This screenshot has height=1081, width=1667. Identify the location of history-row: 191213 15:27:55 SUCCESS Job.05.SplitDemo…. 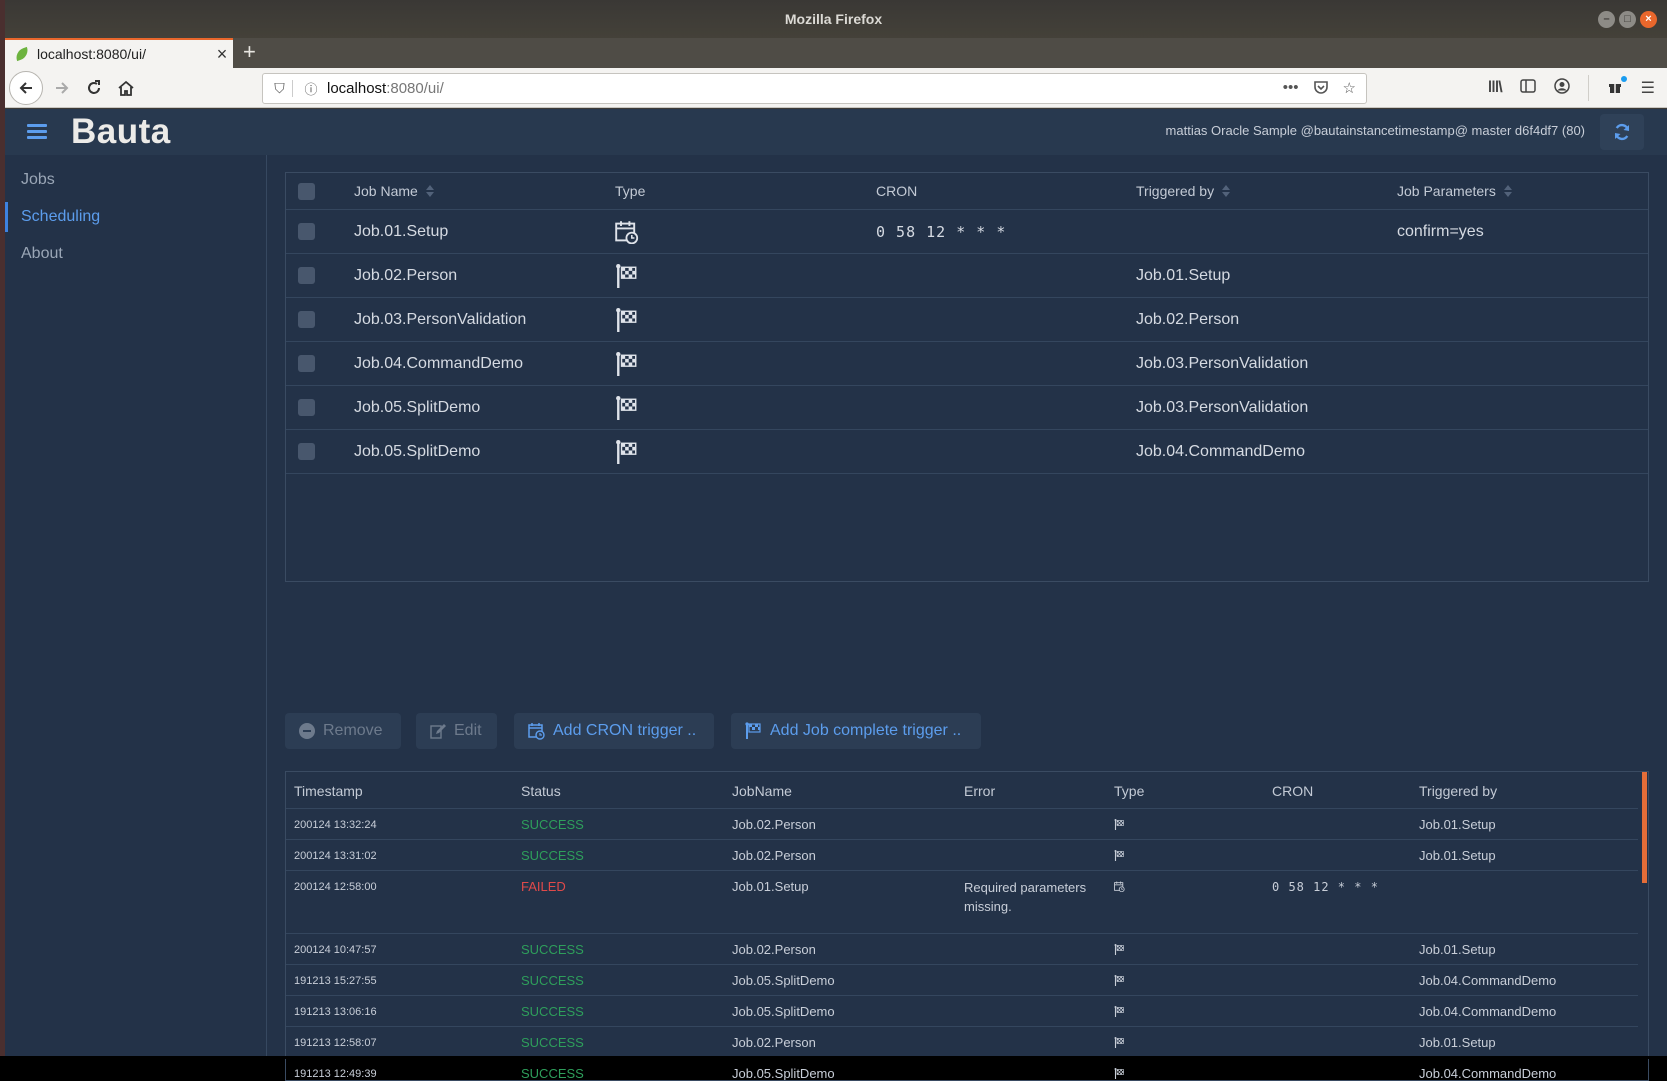
(962, 980).